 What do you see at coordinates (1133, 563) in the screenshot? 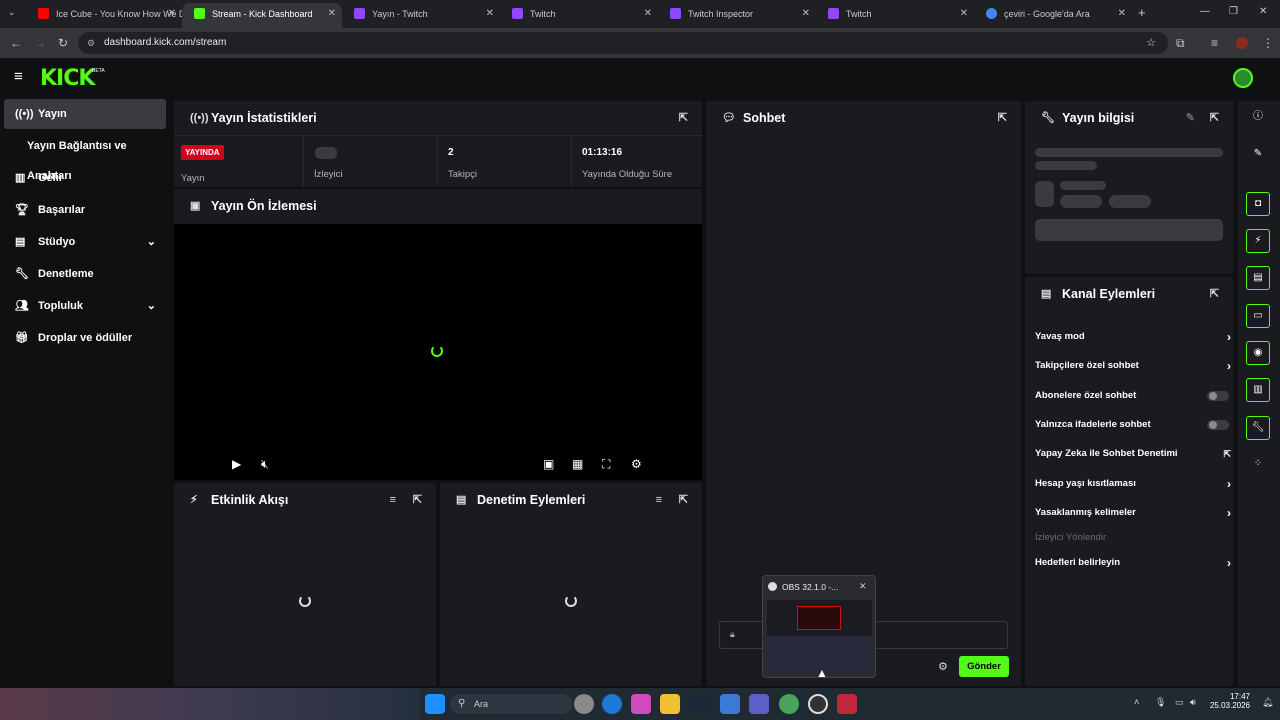
I see `action-set-goals: Hedefleri belirleyin ›` at bounding box center [1133, 563].